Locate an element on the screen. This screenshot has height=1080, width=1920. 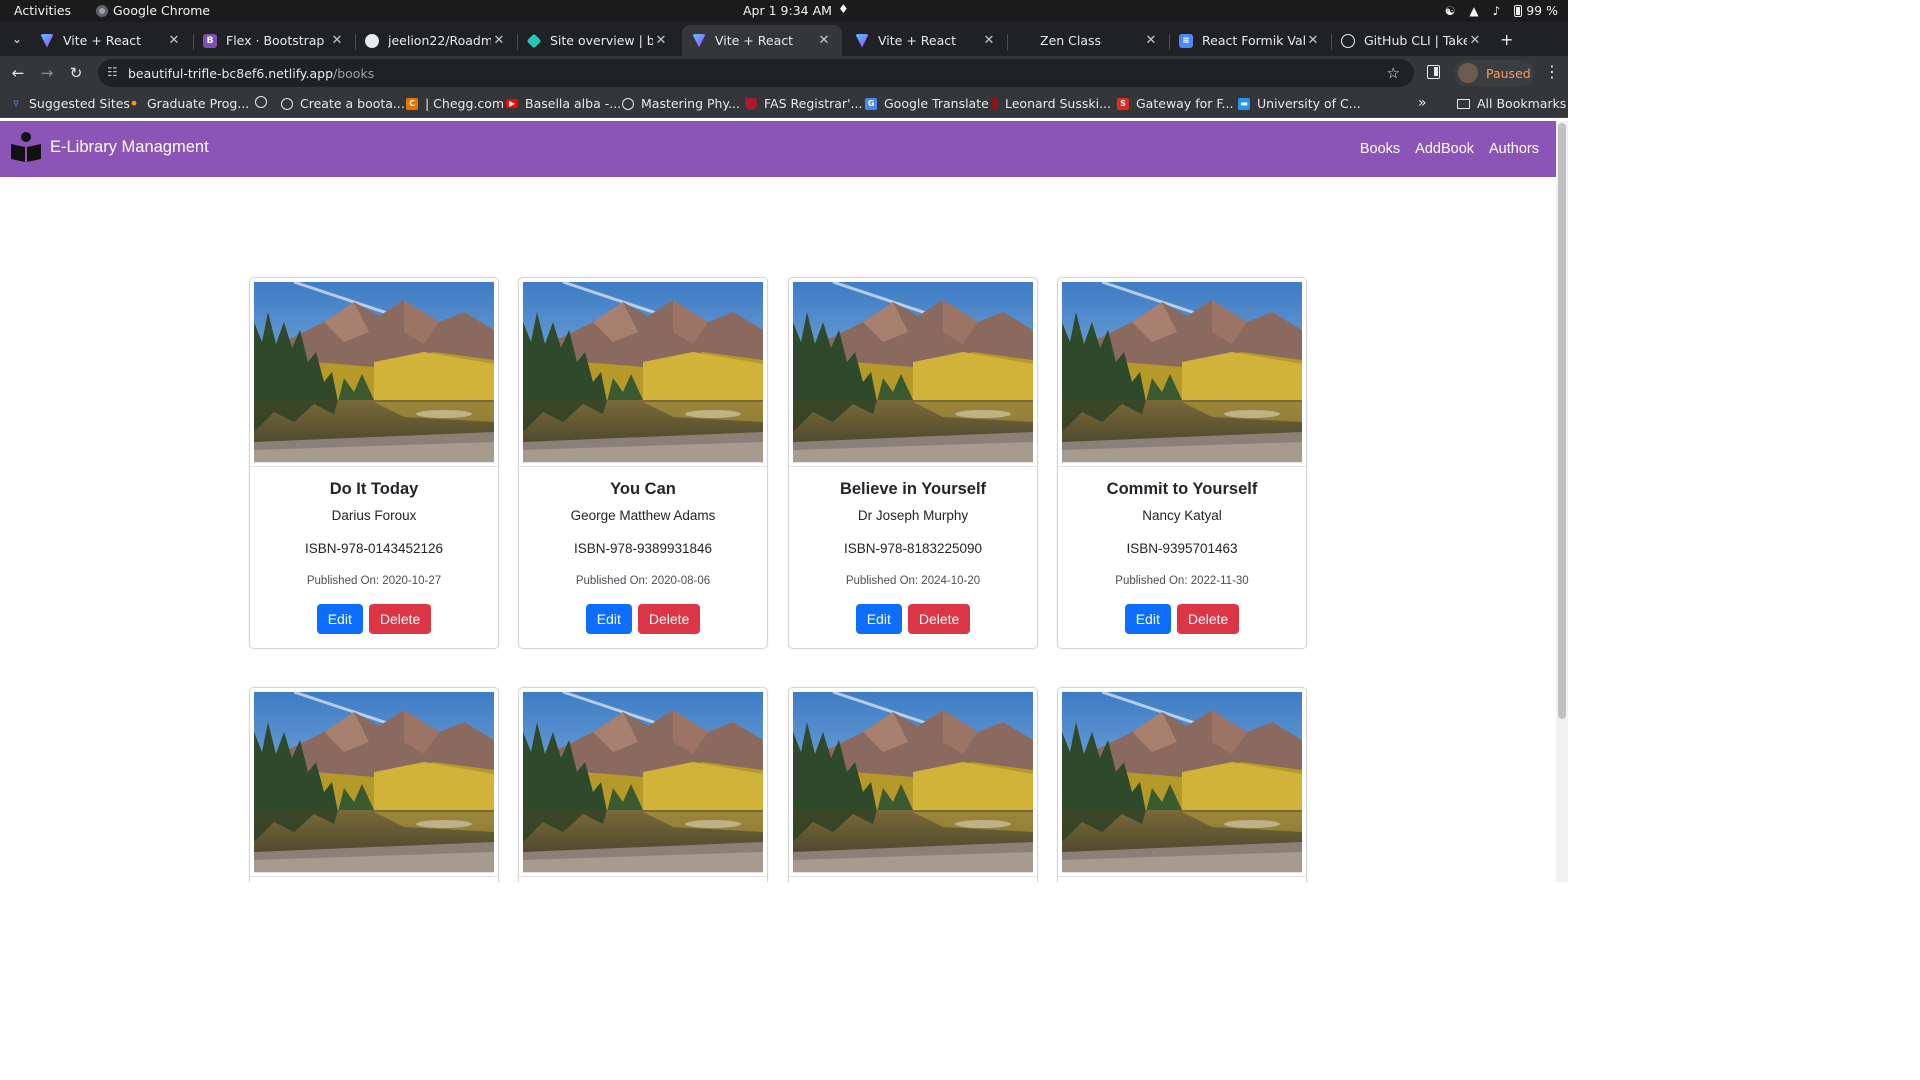
bookmark-item is located at coordinates (264, 102).